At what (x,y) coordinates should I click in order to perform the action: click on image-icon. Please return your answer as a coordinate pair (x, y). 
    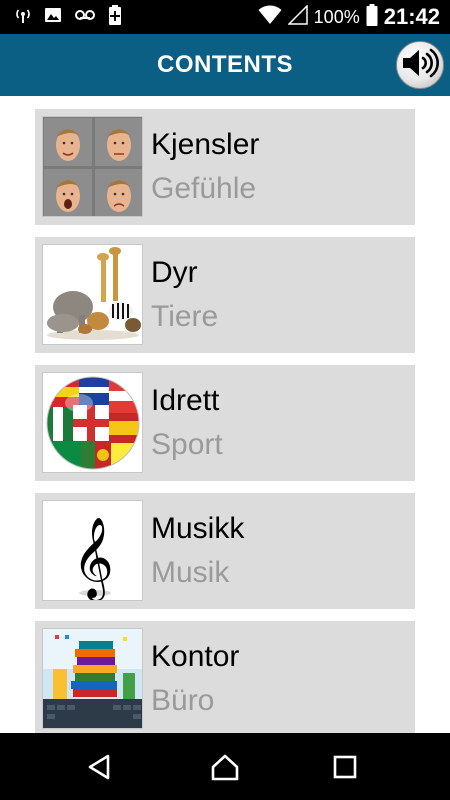
    Looking at the image, I should click on (53, 17).